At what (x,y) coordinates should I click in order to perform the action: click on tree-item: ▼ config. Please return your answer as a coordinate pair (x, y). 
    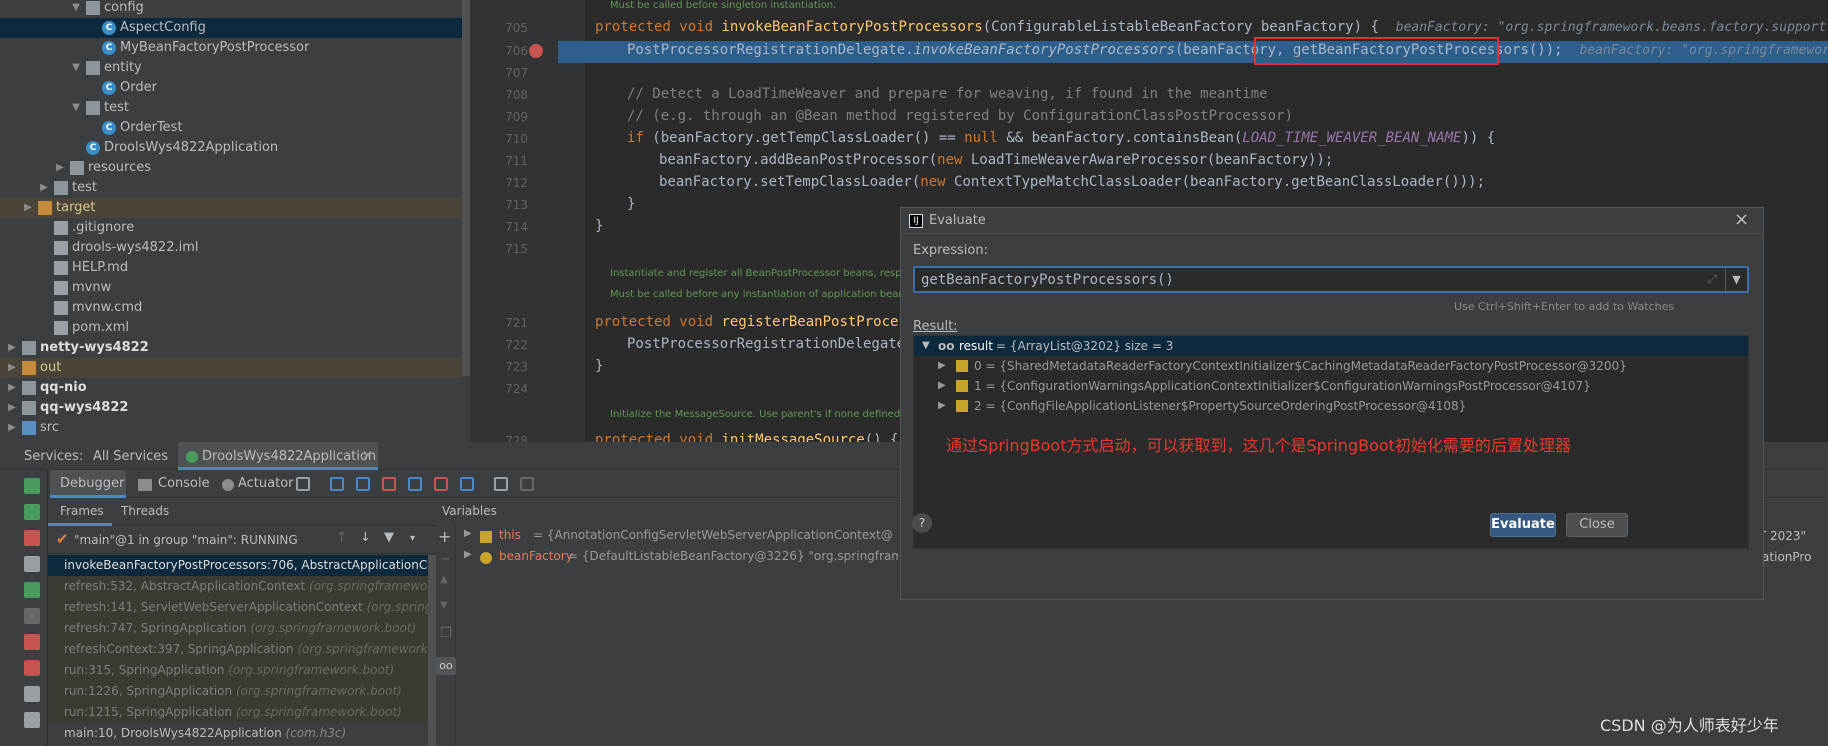
    Looking at the image, I should click on (231, 9).